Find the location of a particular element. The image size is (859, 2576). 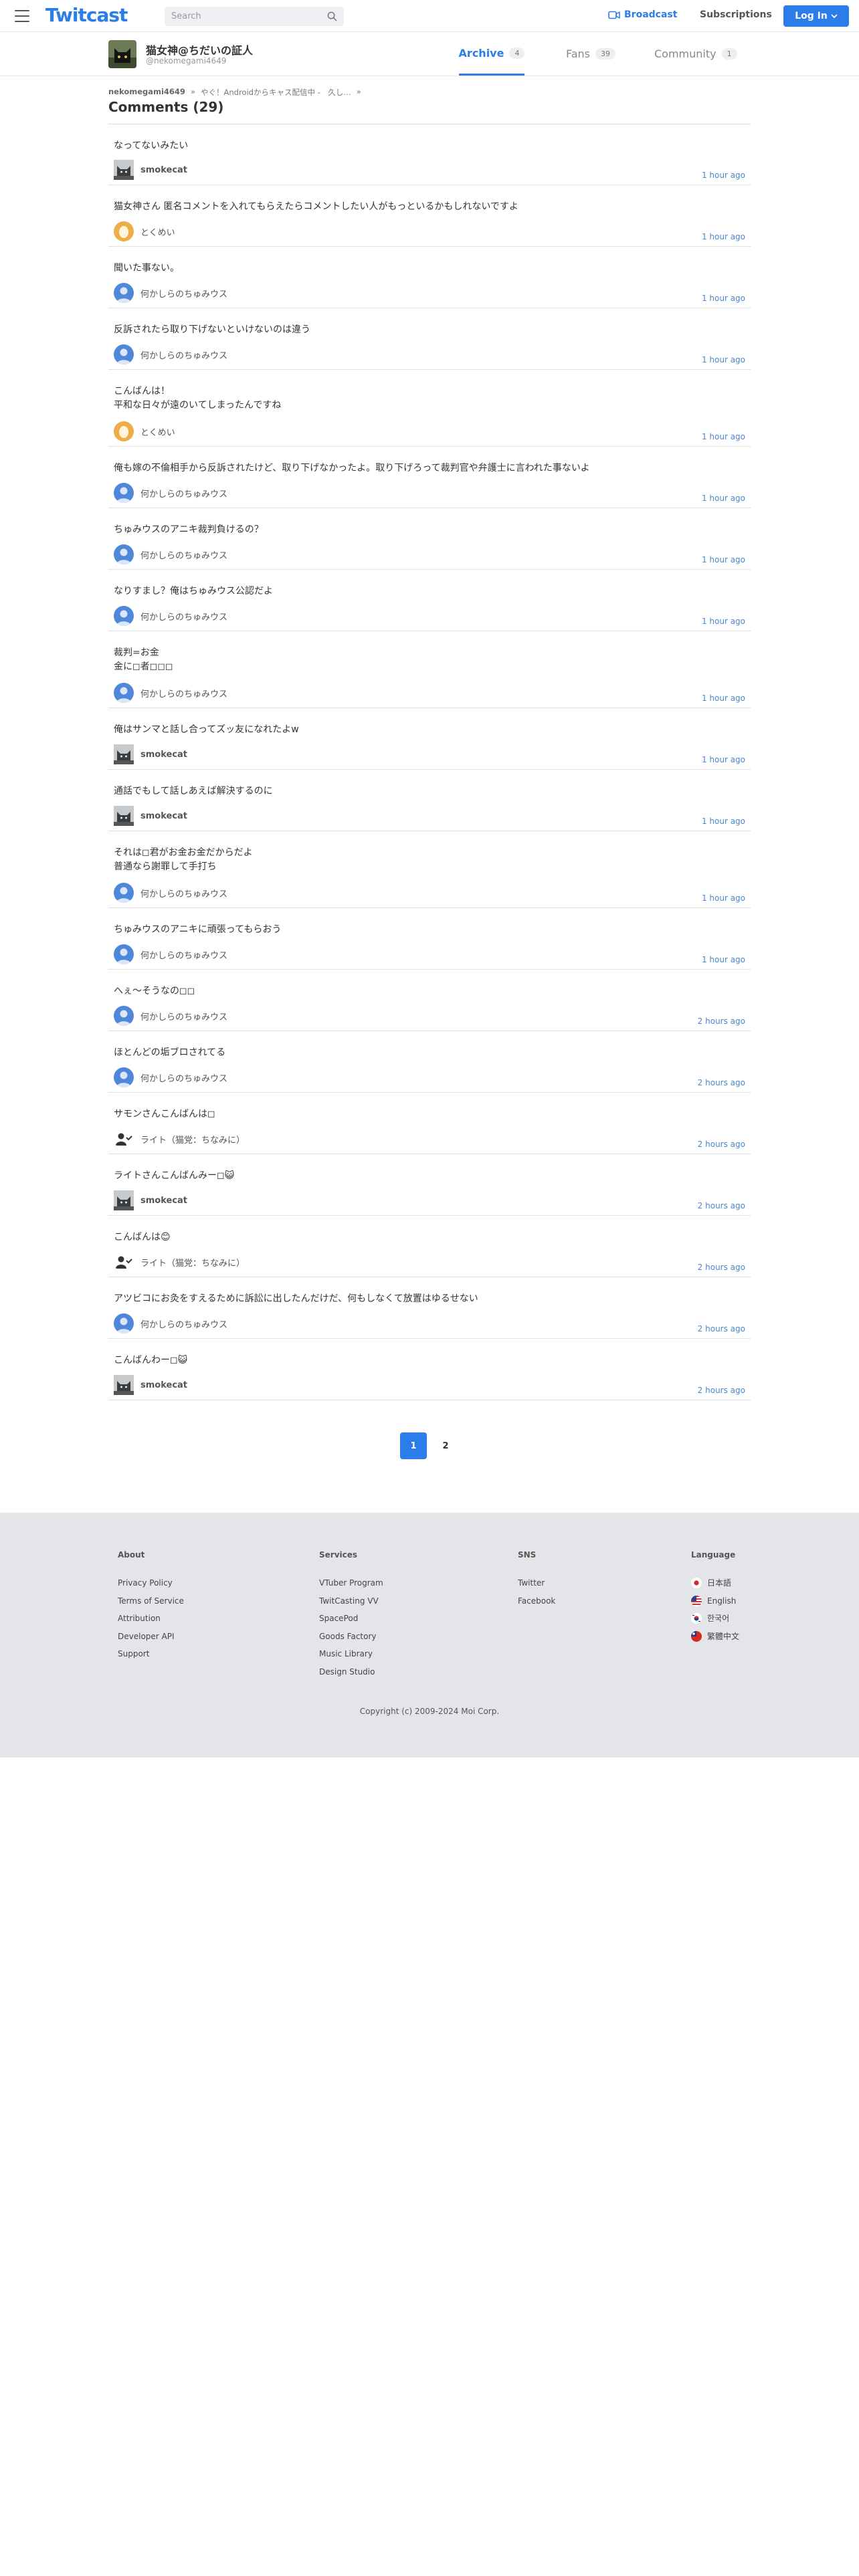

footer-link: TwitCasting VV is located at coordinates (351, 1601).